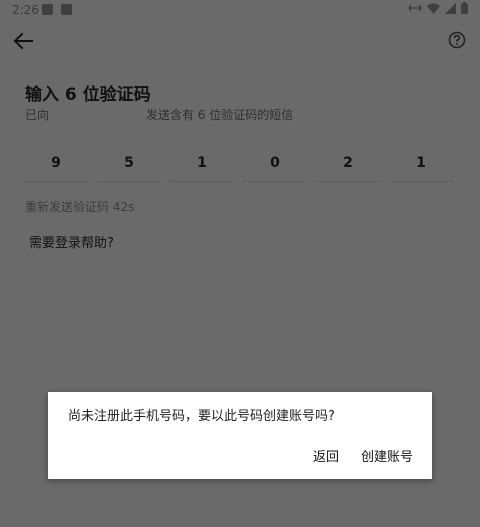 The width and height of the screenshot is (480, 527). Describe the element at coordinates (387, 455) in the screenshot. I see `create-account-button: 创建账号` at that location.